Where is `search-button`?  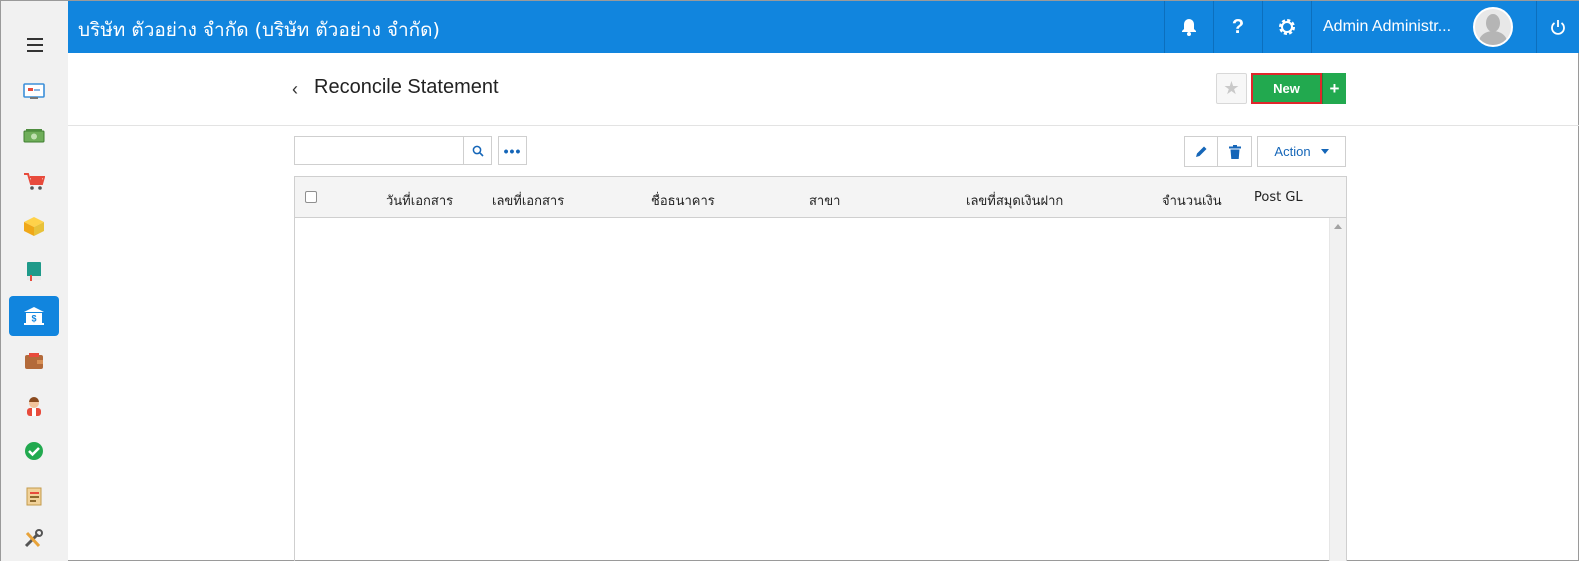
search-button is located at coordinates (477, 150).